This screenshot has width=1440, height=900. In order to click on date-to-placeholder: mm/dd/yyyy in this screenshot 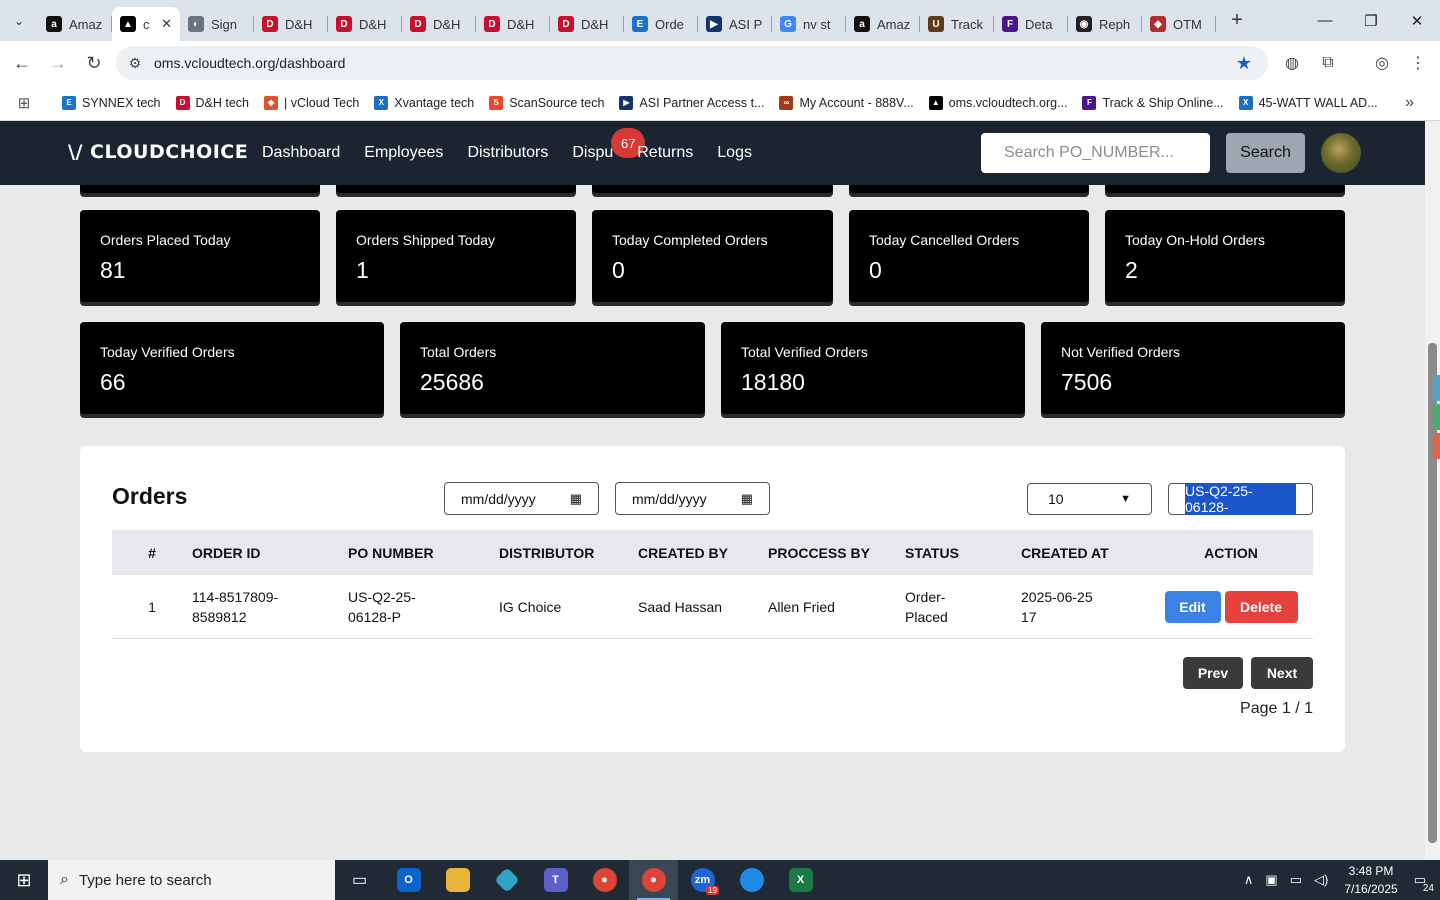, I will do `click(669, 498)`.